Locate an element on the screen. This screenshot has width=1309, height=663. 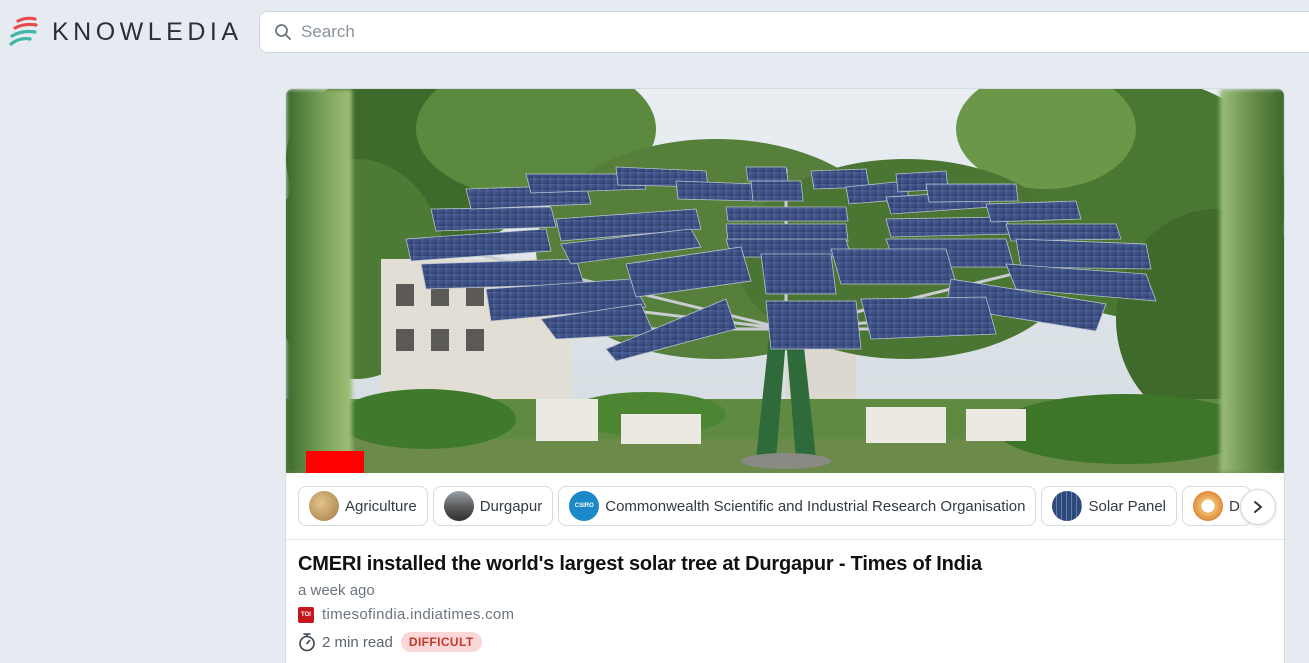
image-blur-left is located at coordinates (319, 281).